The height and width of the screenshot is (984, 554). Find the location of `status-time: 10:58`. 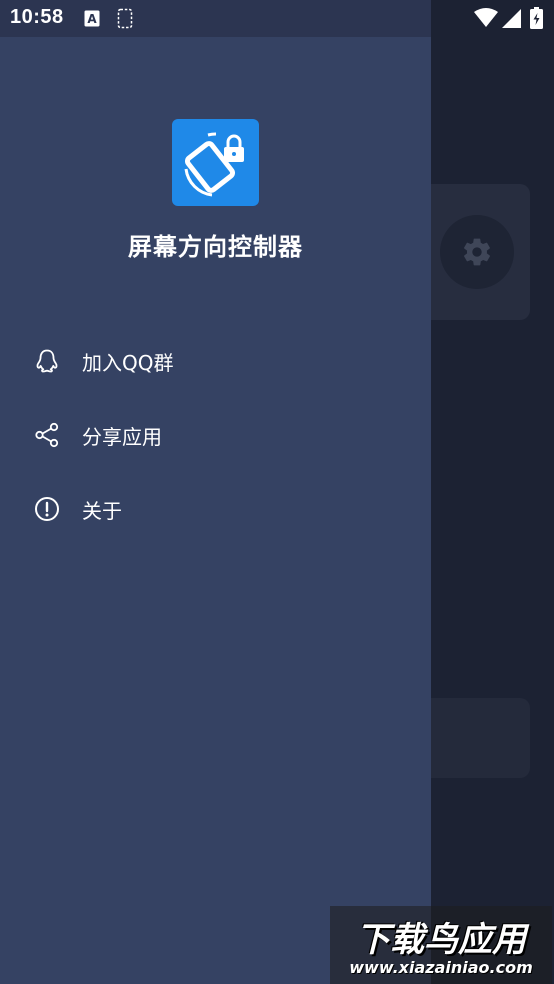

status-time: 10:58 is located at coordinates (37, 17).